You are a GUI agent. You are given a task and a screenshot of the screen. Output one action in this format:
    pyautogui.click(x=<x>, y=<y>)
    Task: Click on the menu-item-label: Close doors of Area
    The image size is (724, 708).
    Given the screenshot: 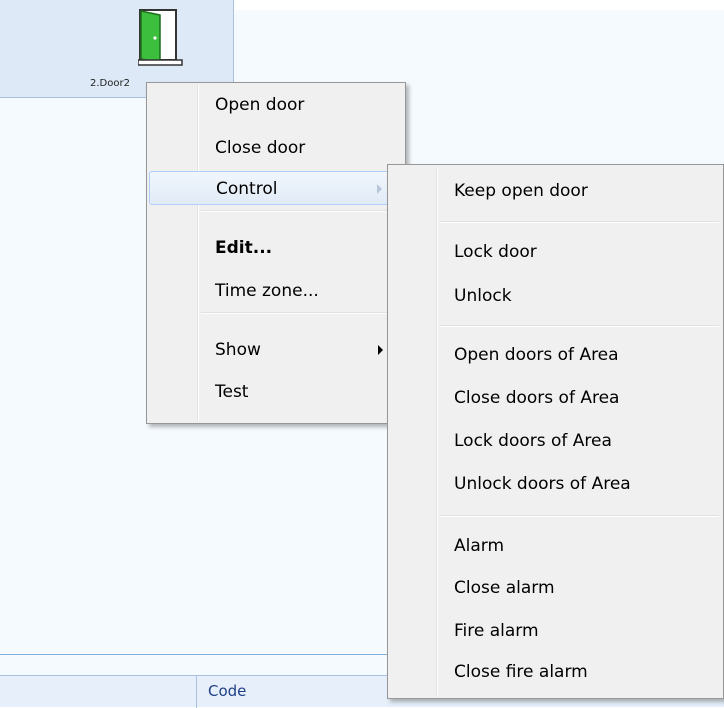 What is the action you would take?
    pyautogui.click(x=537, y=398)
    